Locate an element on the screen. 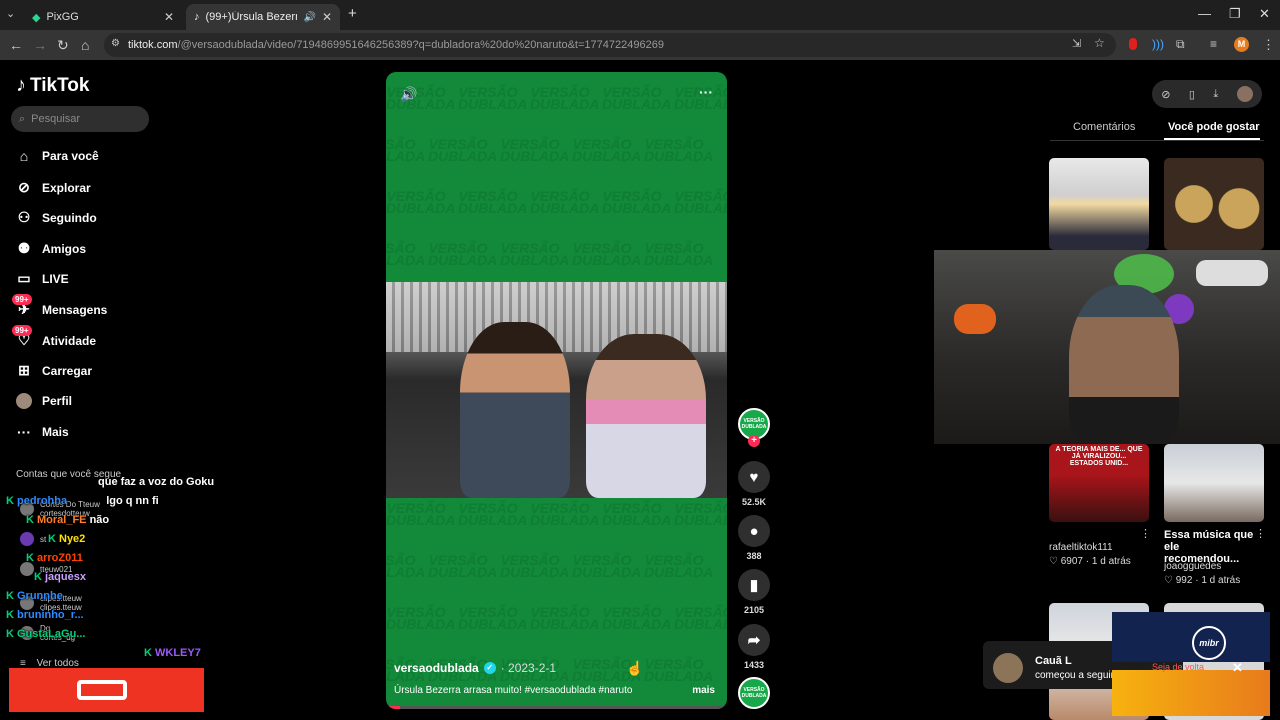  sidebar-item-para-voce: ⌂ Para você is located at coordinates (57, 156).